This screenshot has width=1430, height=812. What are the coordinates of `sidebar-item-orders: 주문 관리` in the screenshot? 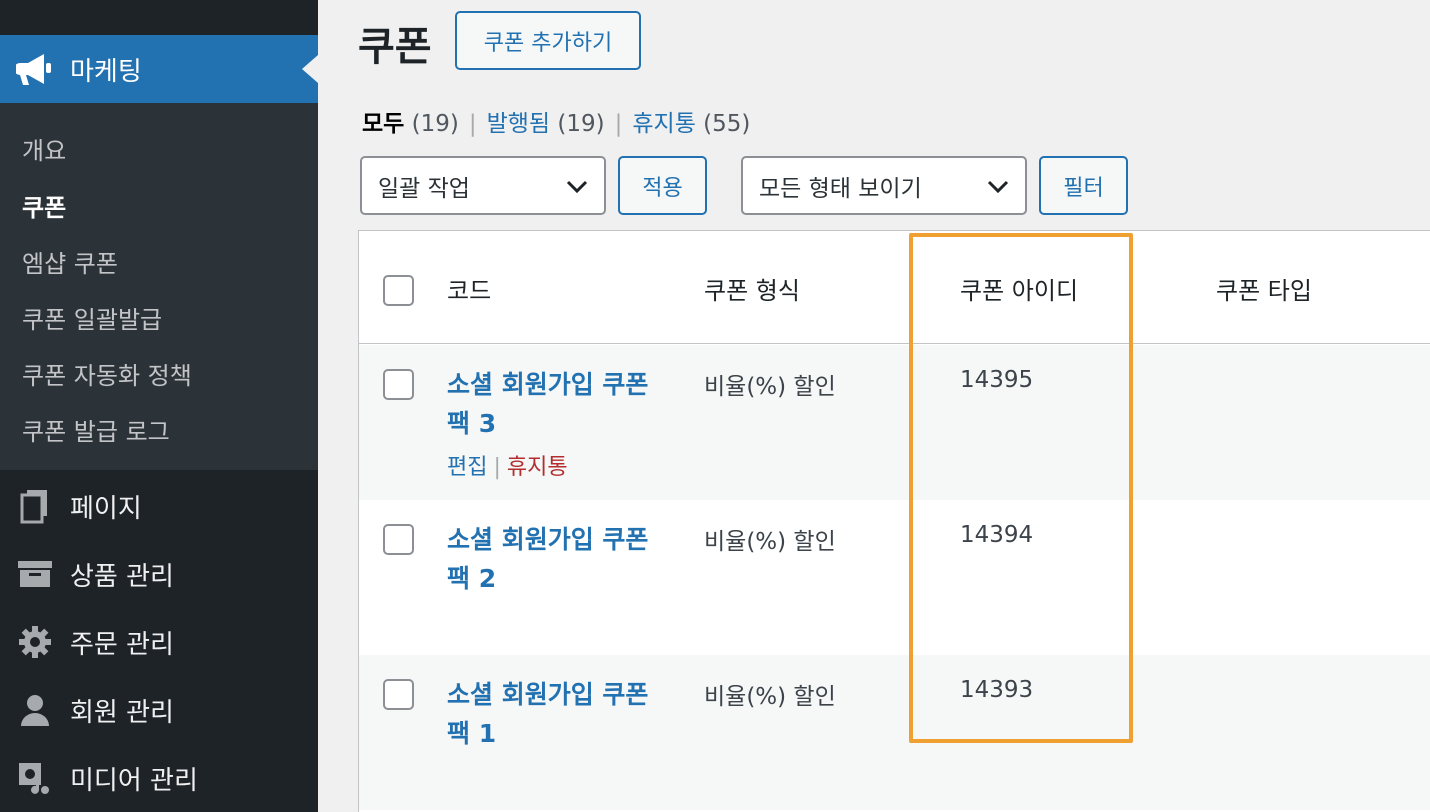 It's located at (159, 642).